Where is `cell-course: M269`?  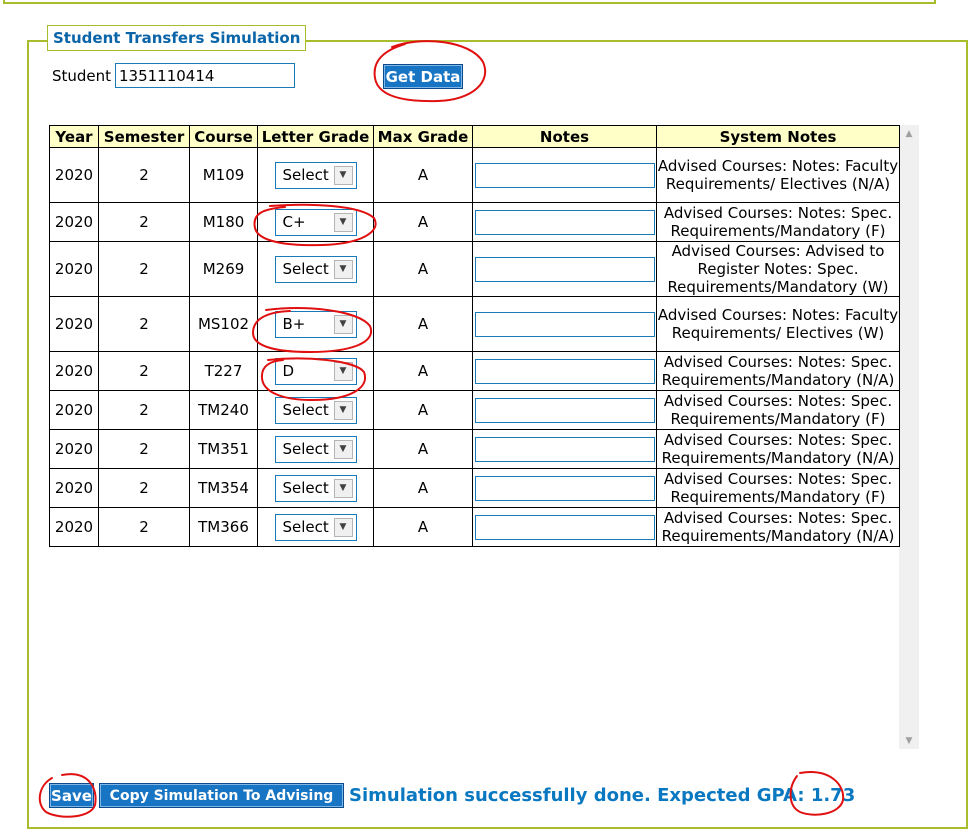 cell-course: M269 is located at coordinates (223, 269).